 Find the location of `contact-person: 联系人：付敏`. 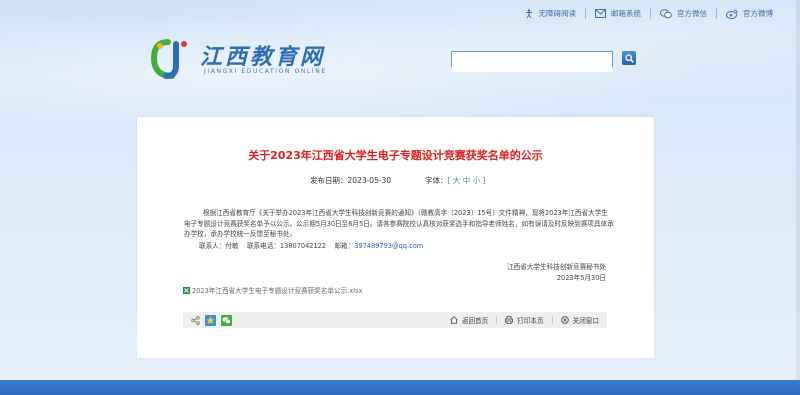

contact-person: 联系人：付敏 is located at coordinates (219, 246).